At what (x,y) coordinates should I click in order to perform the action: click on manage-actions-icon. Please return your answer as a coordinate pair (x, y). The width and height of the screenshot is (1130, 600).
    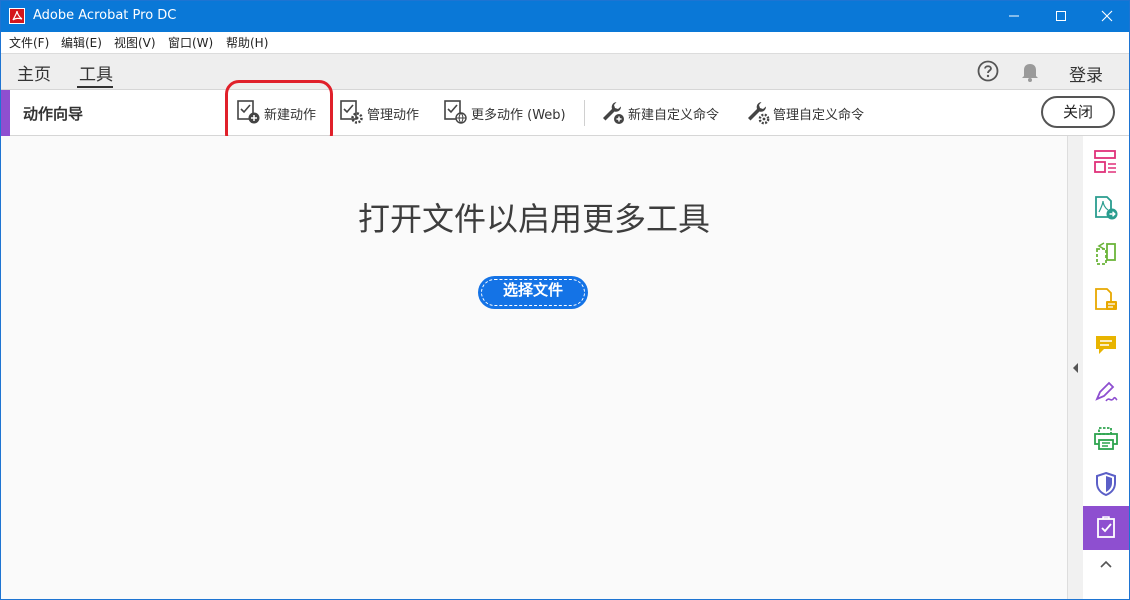
    Looking at the image, I should click on (351, 112).